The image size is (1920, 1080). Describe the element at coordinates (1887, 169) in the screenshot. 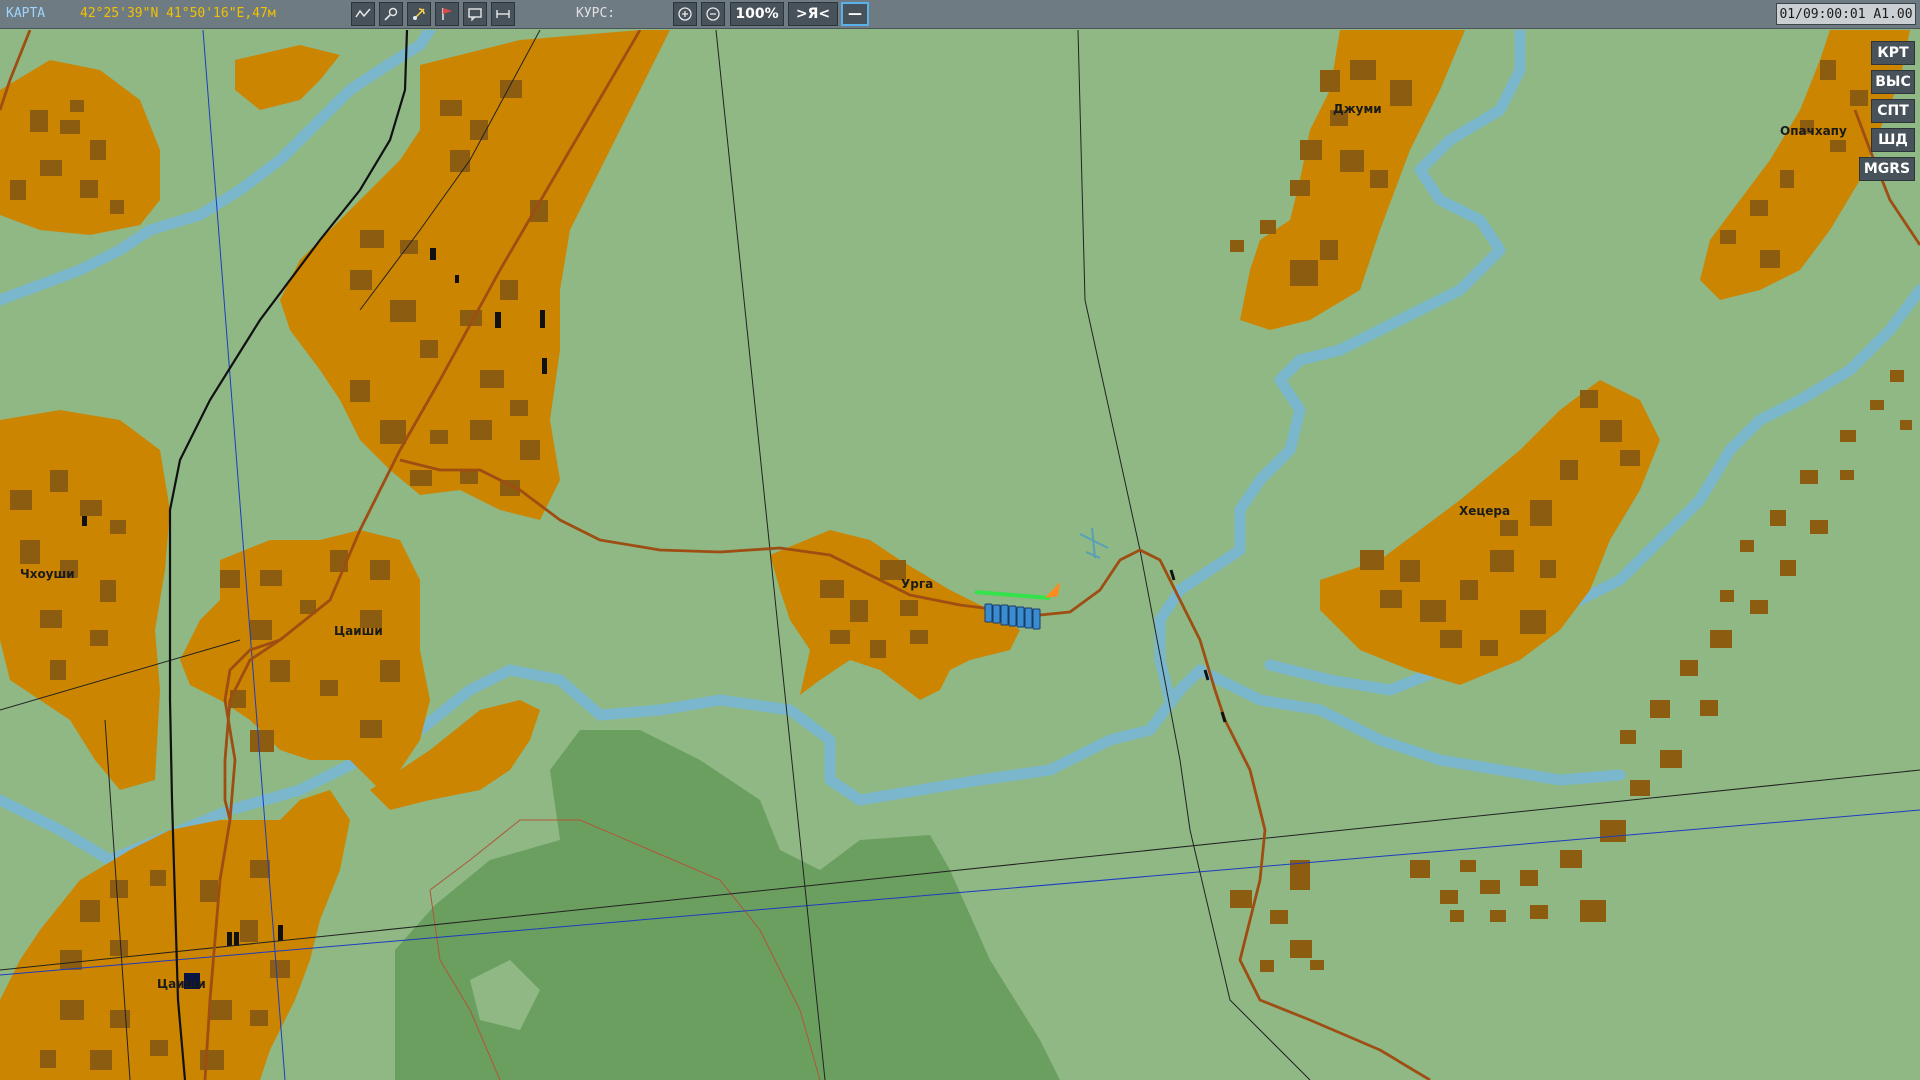

I see `map-layer-button-mgrs: MGRS` at that location.